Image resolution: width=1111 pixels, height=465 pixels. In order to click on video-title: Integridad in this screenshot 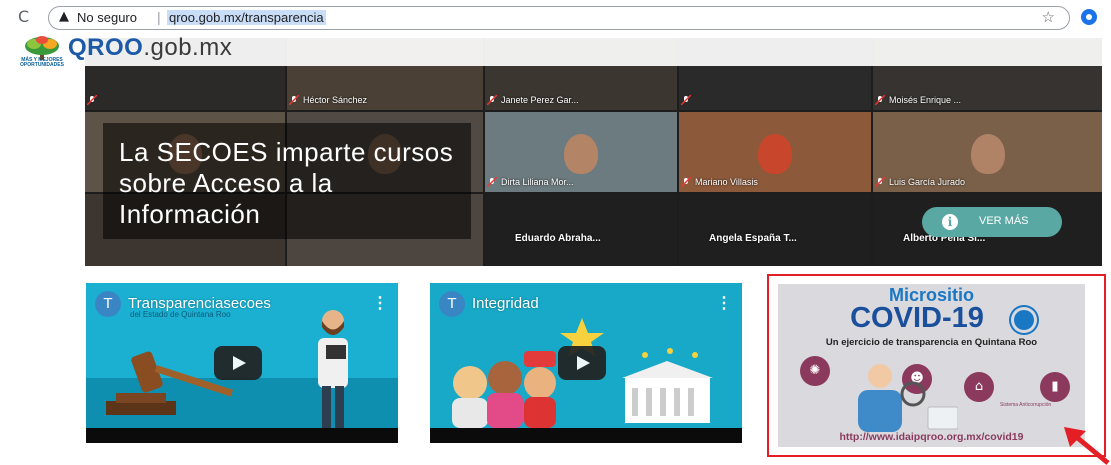, I will do `click(505, 303)`.